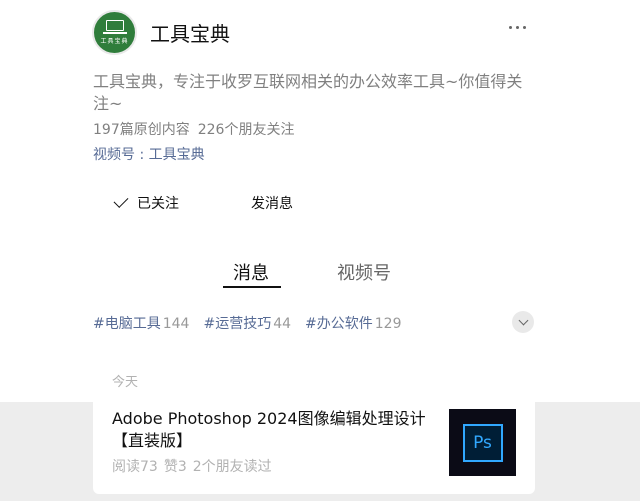 The height and width of the screenshot is (501, 640). I want to click on laptop-icon, so click(114, 25).